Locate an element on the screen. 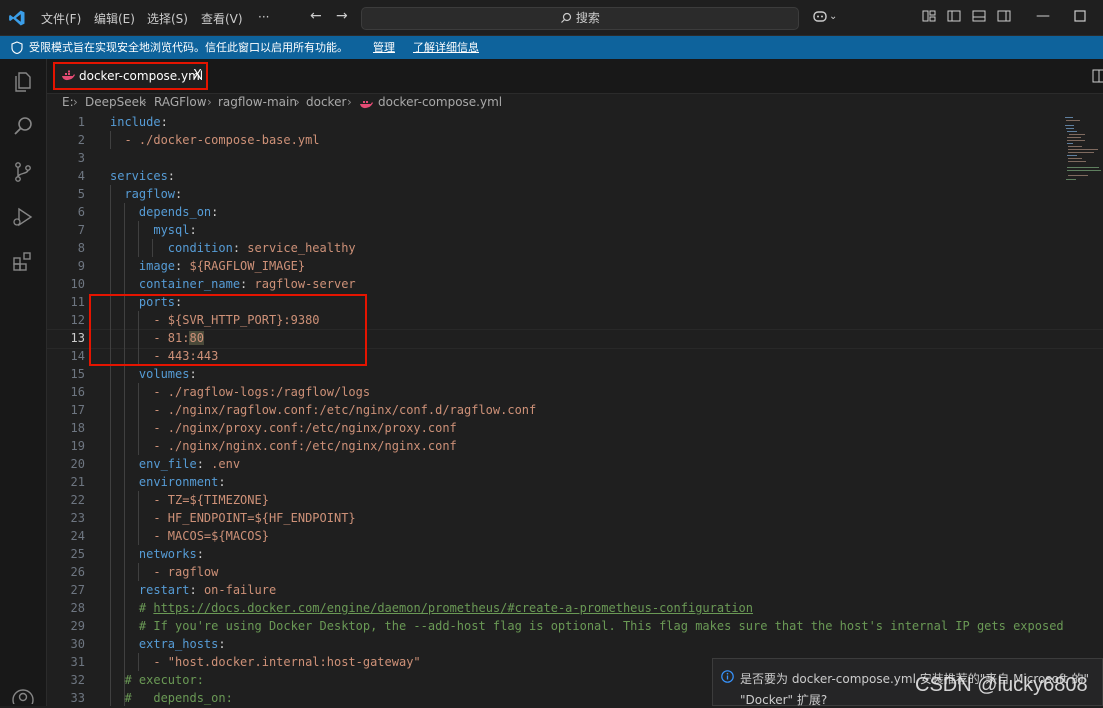  code-line: 22 - TZ=${TIMEZONE} is located at coordinates (575, 500).